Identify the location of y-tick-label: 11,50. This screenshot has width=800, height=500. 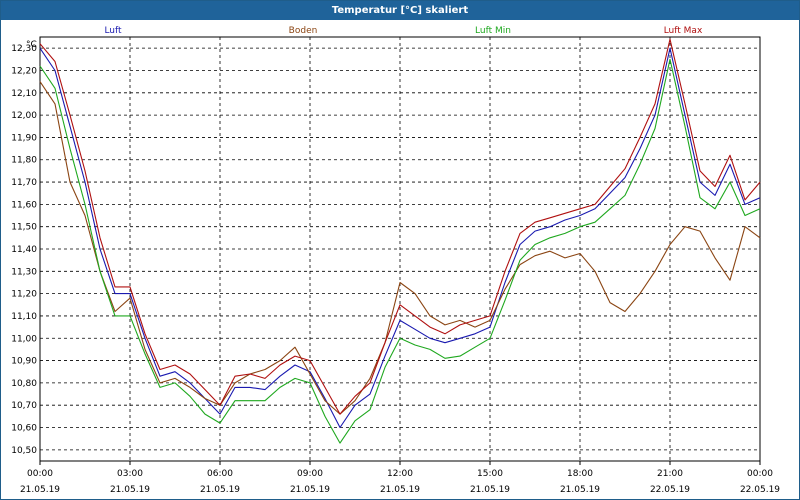
(24, 228).